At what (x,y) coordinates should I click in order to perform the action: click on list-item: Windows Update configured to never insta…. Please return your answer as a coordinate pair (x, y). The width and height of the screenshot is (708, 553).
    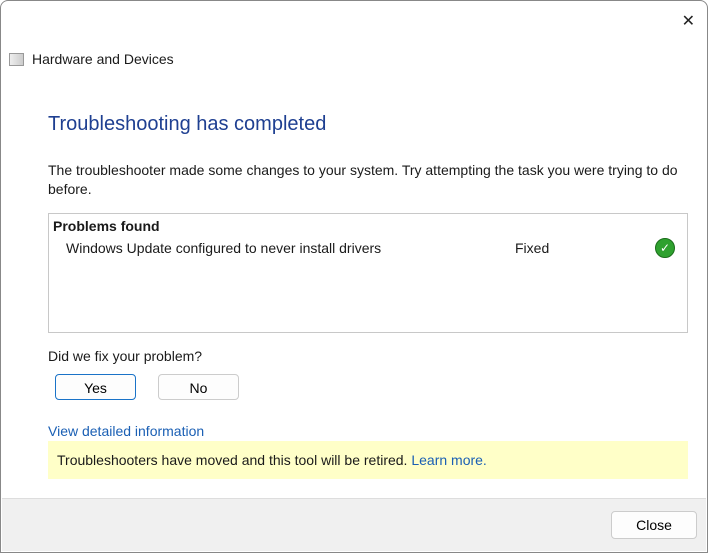
    Looking at the image, I should click on (368, 249).